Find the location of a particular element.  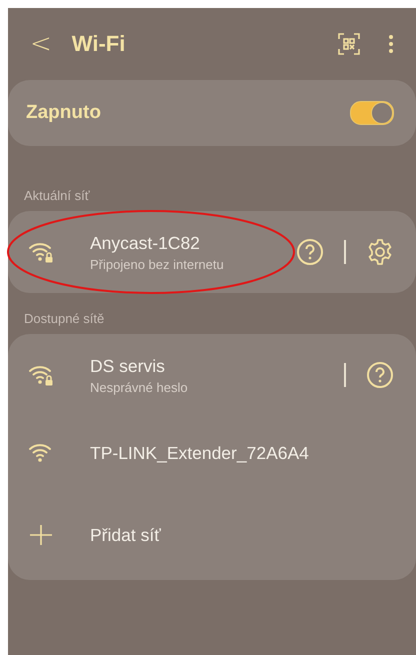

switch-label: Zapnuto is located at coordinates (63, 113).